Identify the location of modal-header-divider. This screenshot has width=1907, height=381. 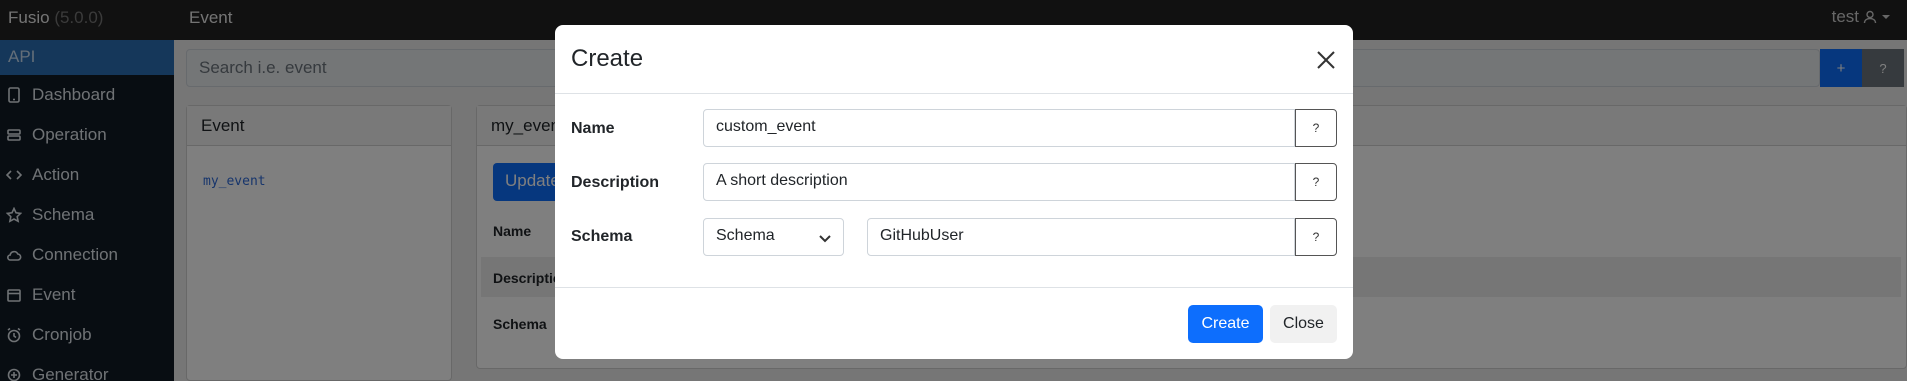
(954, 93).